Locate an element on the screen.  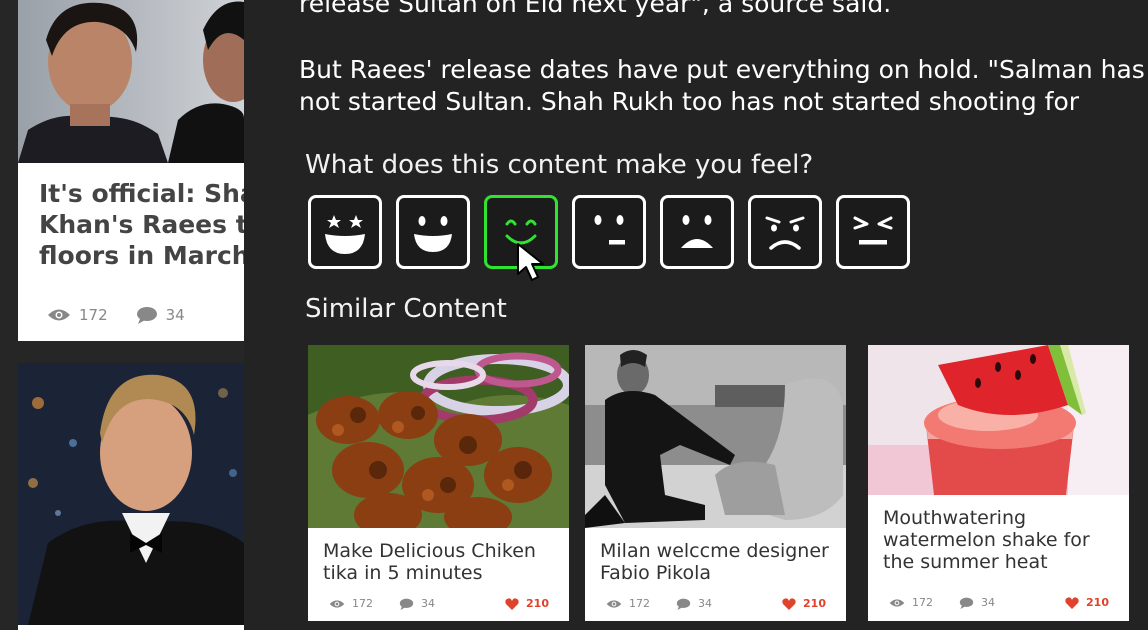
sad-face-icon is located at coordinates (697, 231).